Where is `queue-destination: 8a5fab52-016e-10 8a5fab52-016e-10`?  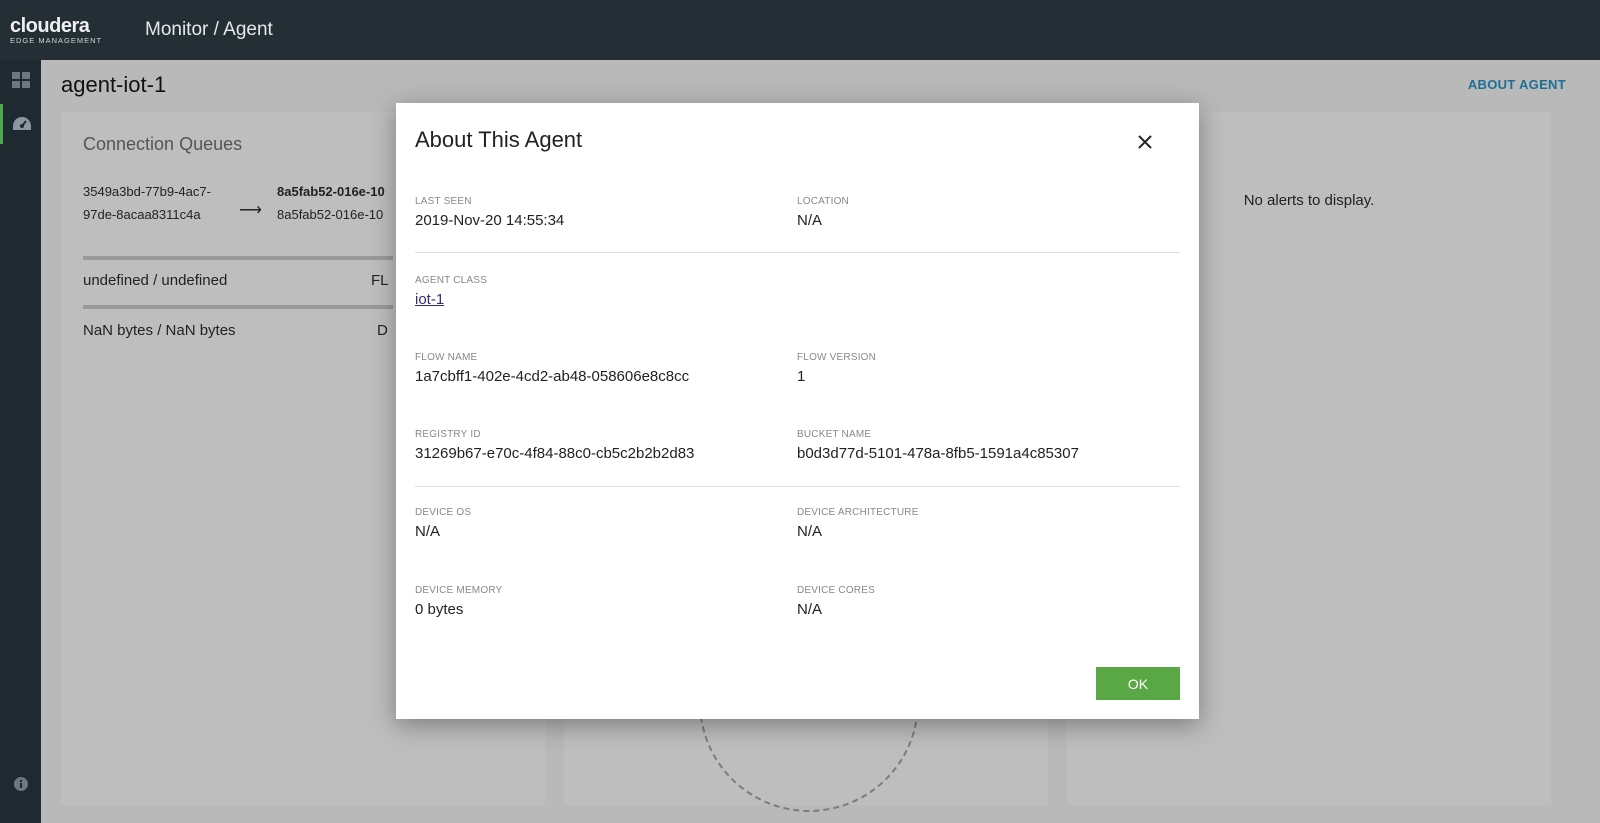 queue-destination: 8a5fab52-016e-10 8a5fab52-016e-10 is located at coordinates (331, 203).